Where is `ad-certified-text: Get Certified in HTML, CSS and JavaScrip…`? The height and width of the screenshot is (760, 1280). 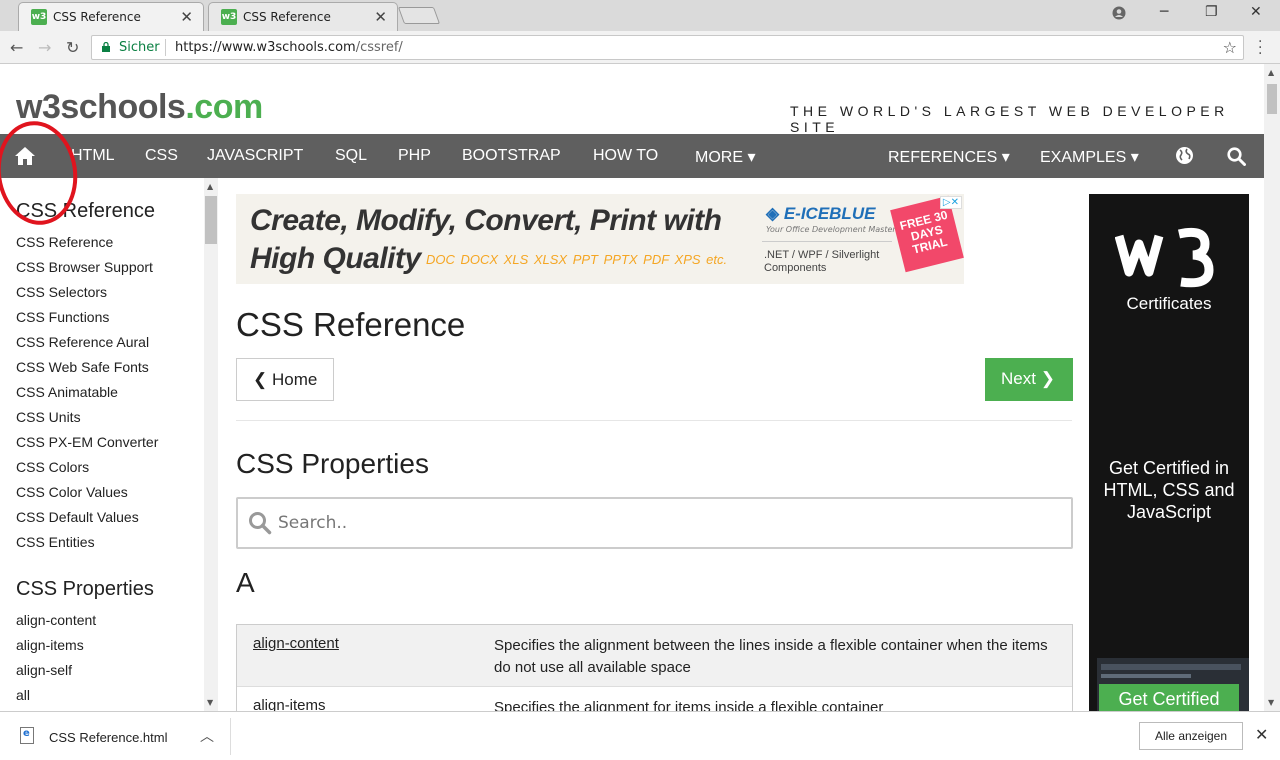
ad-certified-text: Get Certified in HTML, CSS and JavaScrip… is located at coordinates (1169, 490).